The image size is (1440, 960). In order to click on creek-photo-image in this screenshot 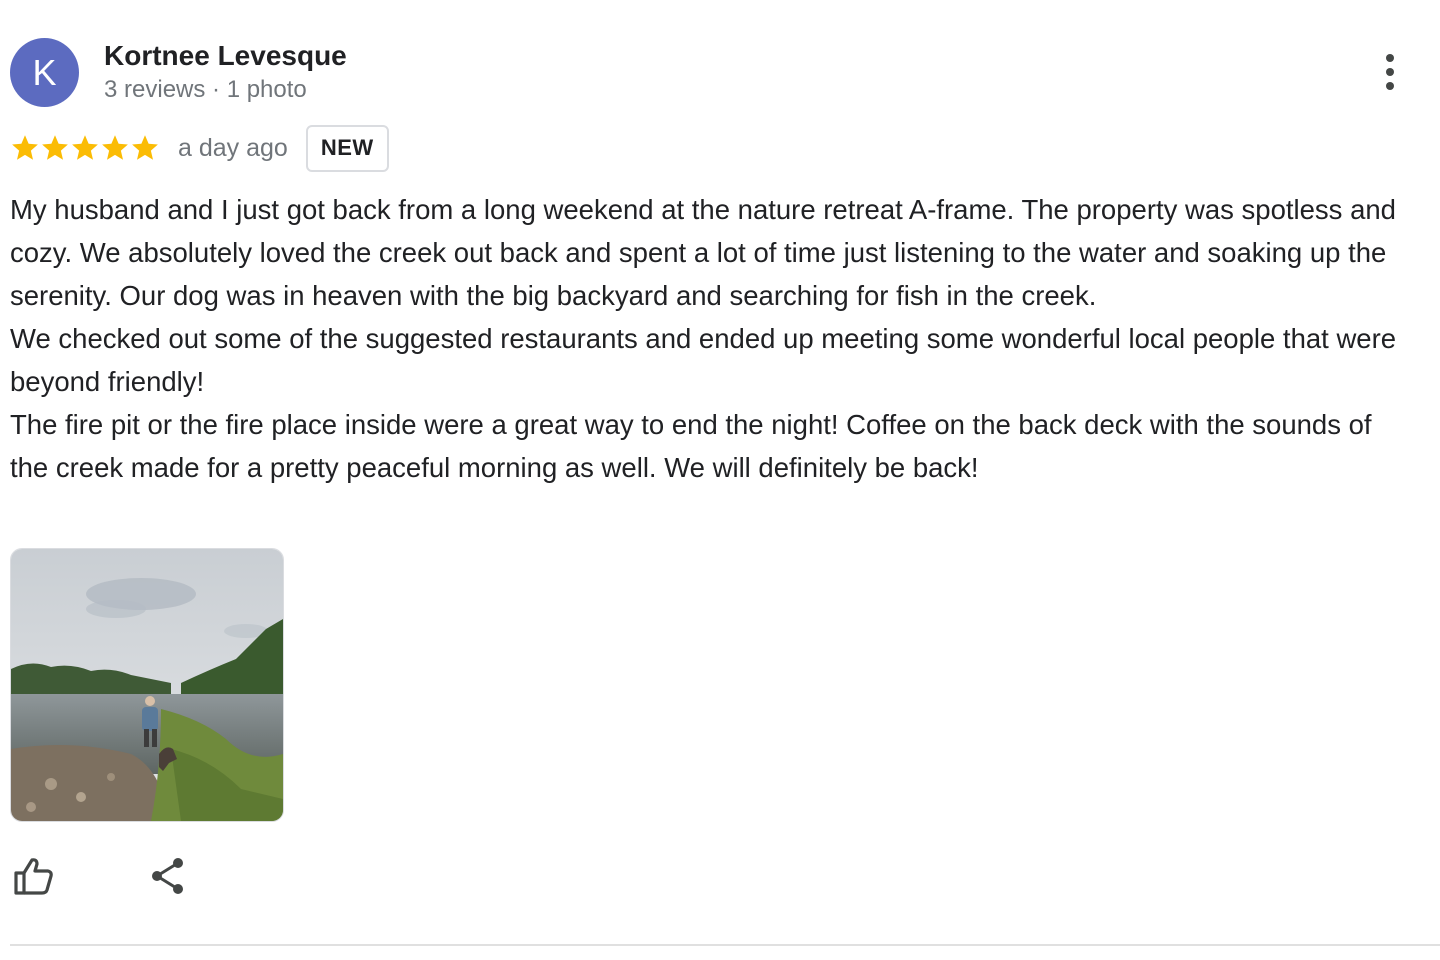, I will do `click(147, 685)`.